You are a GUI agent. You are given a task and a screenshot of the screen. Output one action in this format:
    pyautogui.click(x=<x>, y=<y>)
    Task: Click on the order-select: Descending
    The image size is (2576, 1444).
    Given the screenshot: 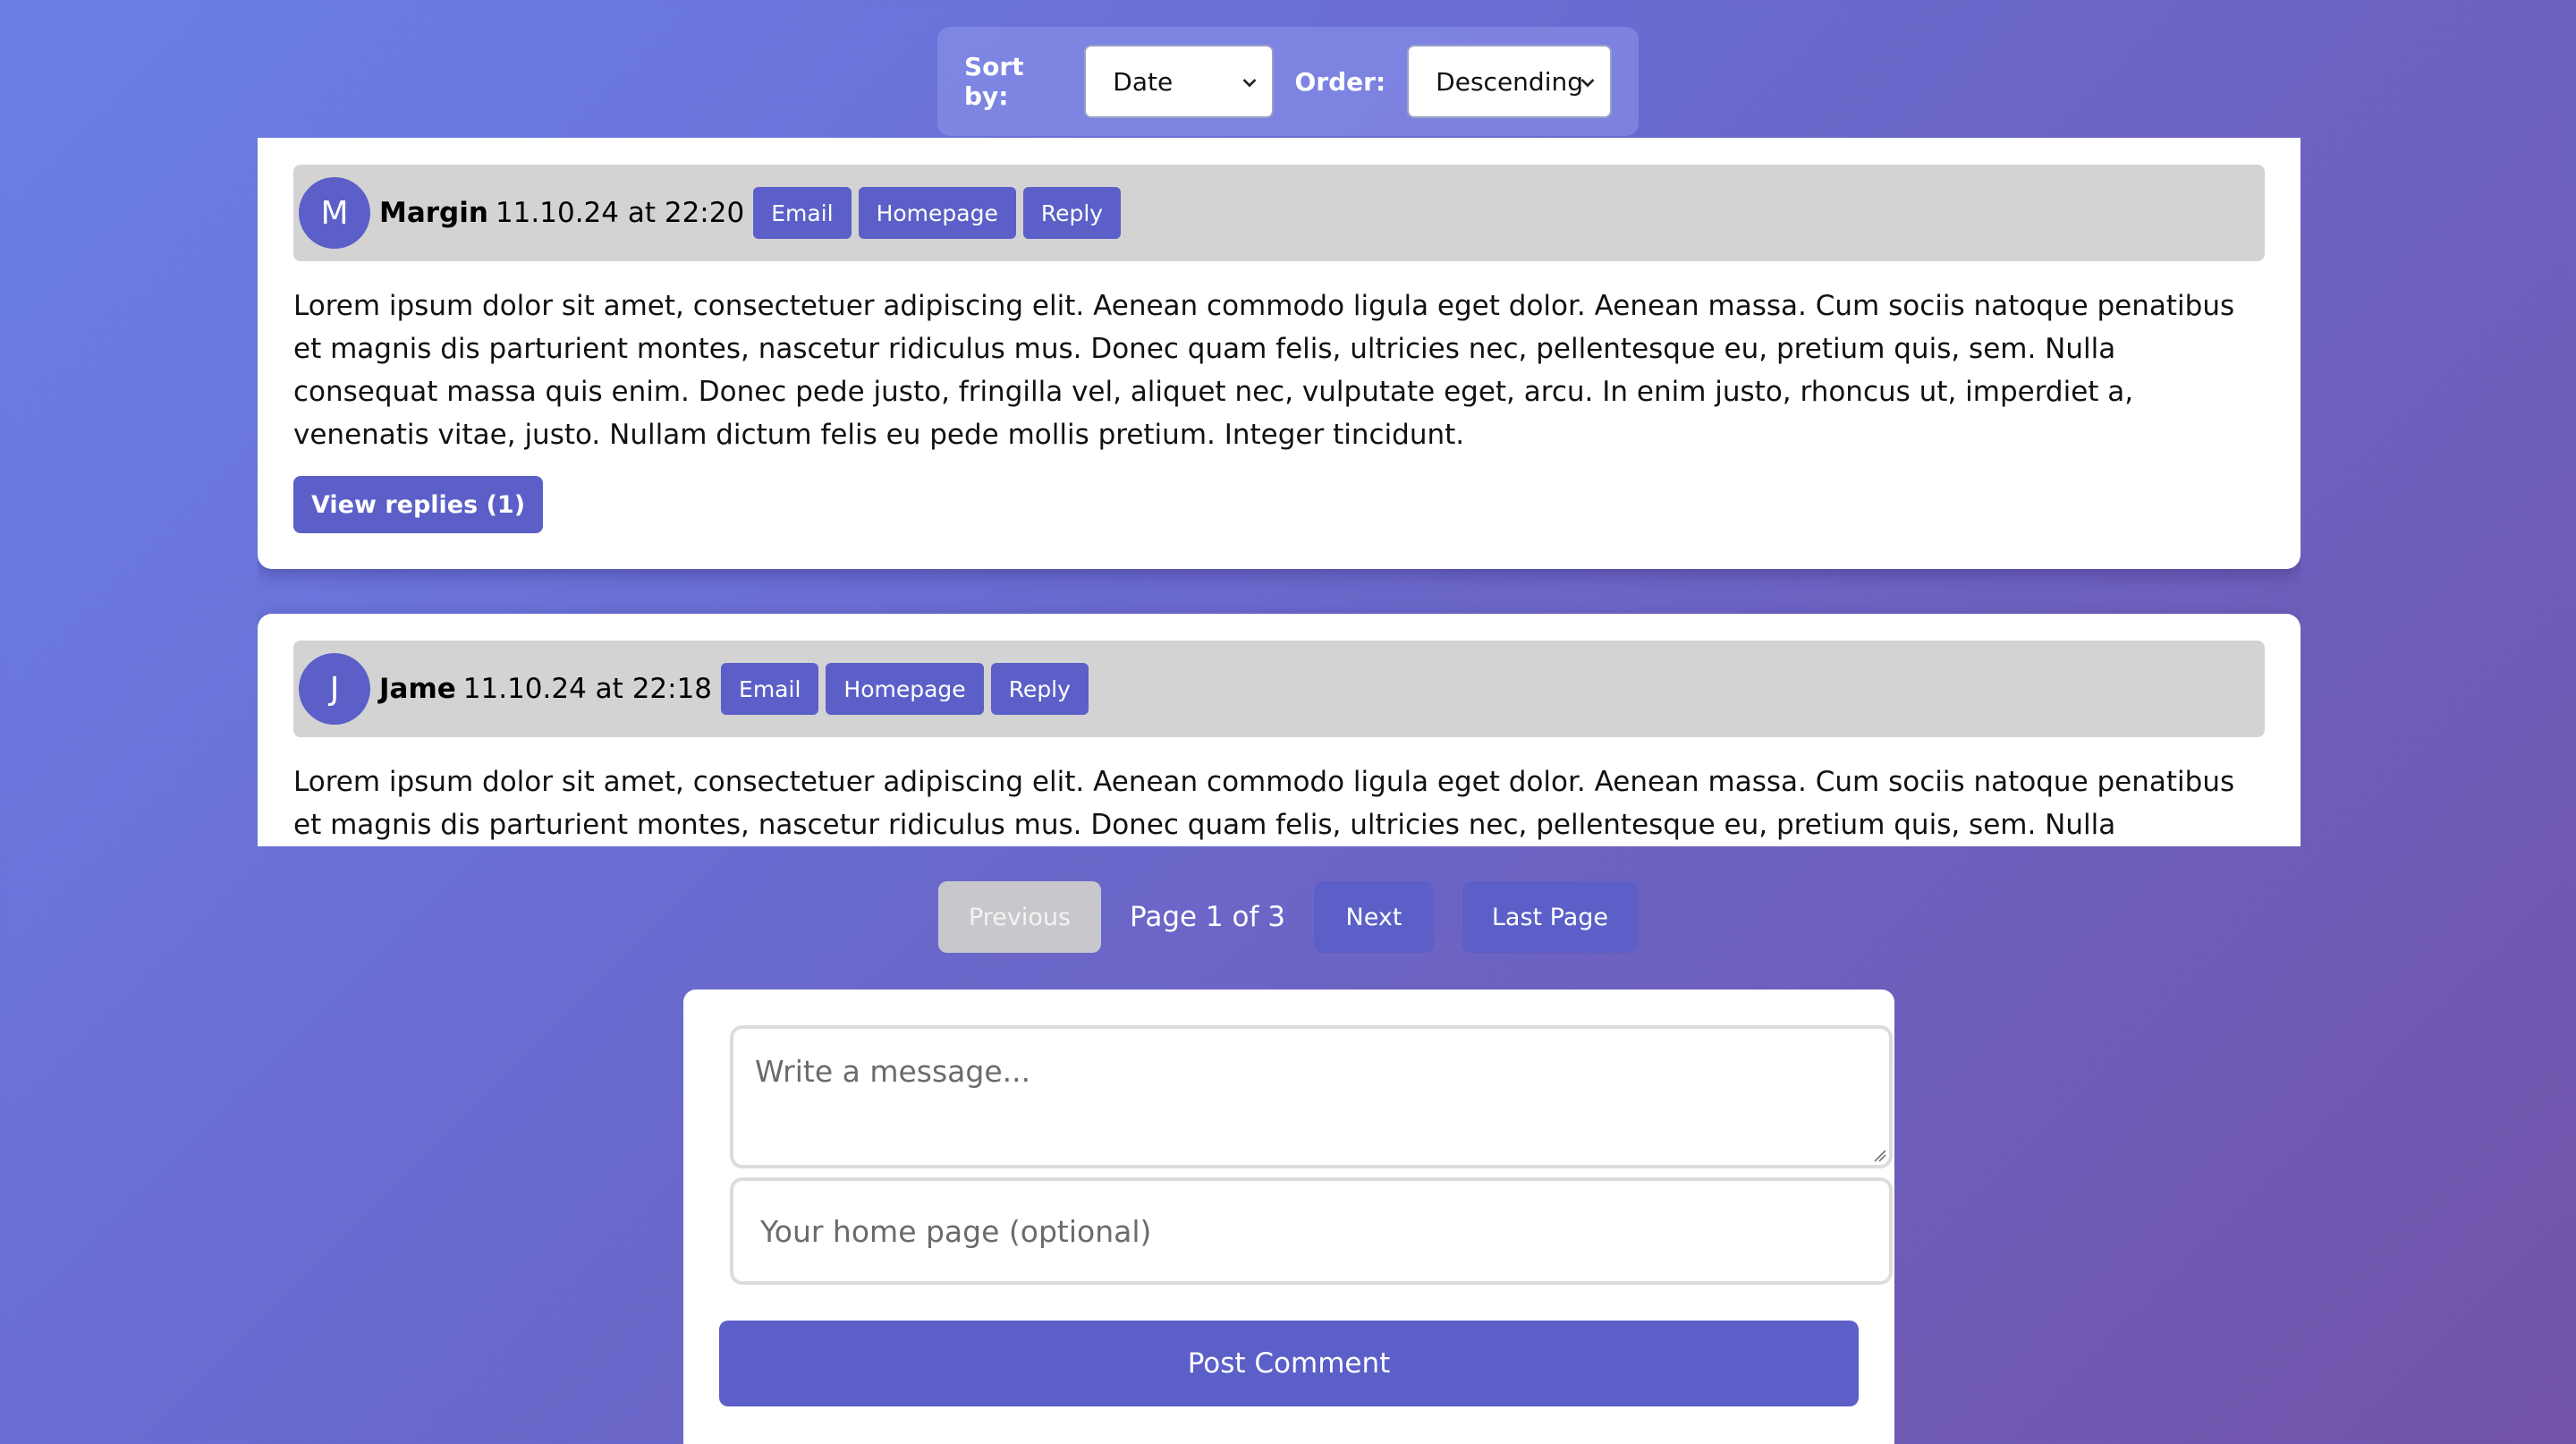 What is the action you would take?
    pyautogui.click(x=1509, y=81)
    